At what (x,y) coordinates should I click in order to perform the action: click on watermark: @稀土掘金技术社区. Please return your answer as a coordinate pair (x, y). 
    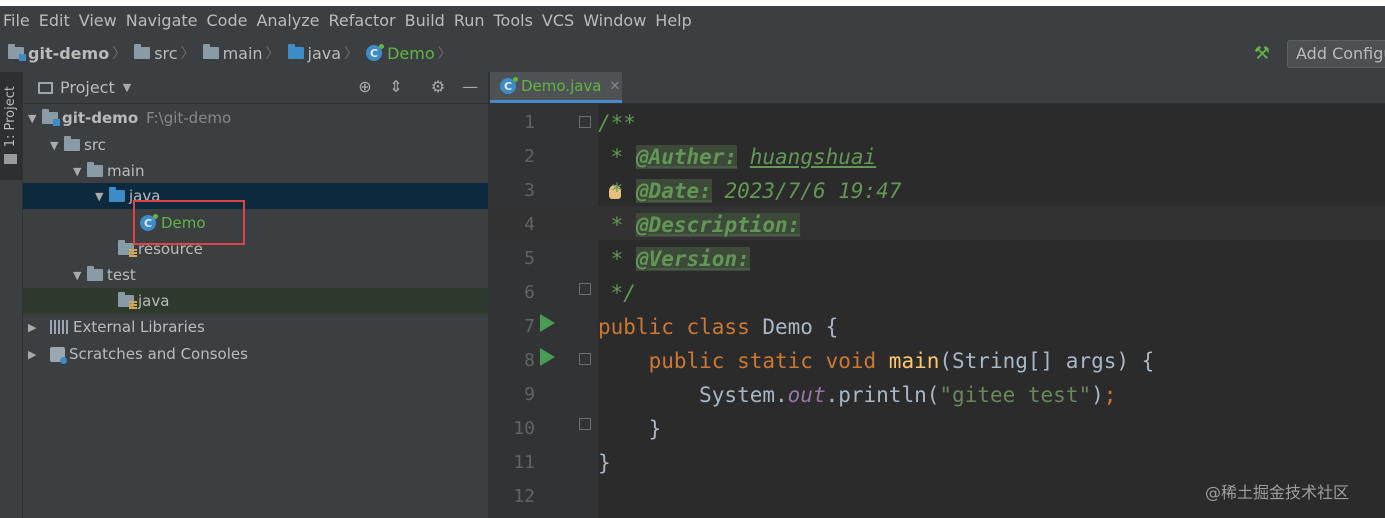
    Looking at the image, I should click on (1277, 492).